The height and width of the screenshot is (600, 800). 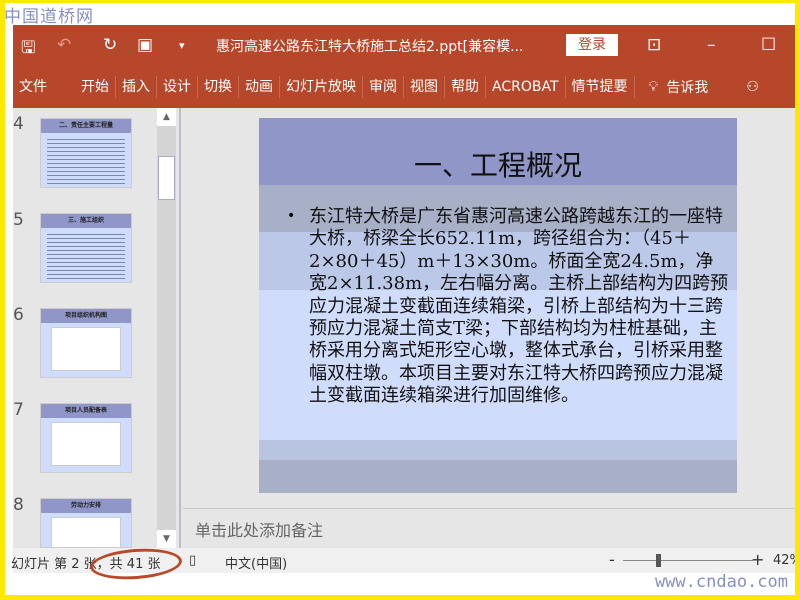 I want to click on thumbnail-number: 8, so click(x=18, y=505).